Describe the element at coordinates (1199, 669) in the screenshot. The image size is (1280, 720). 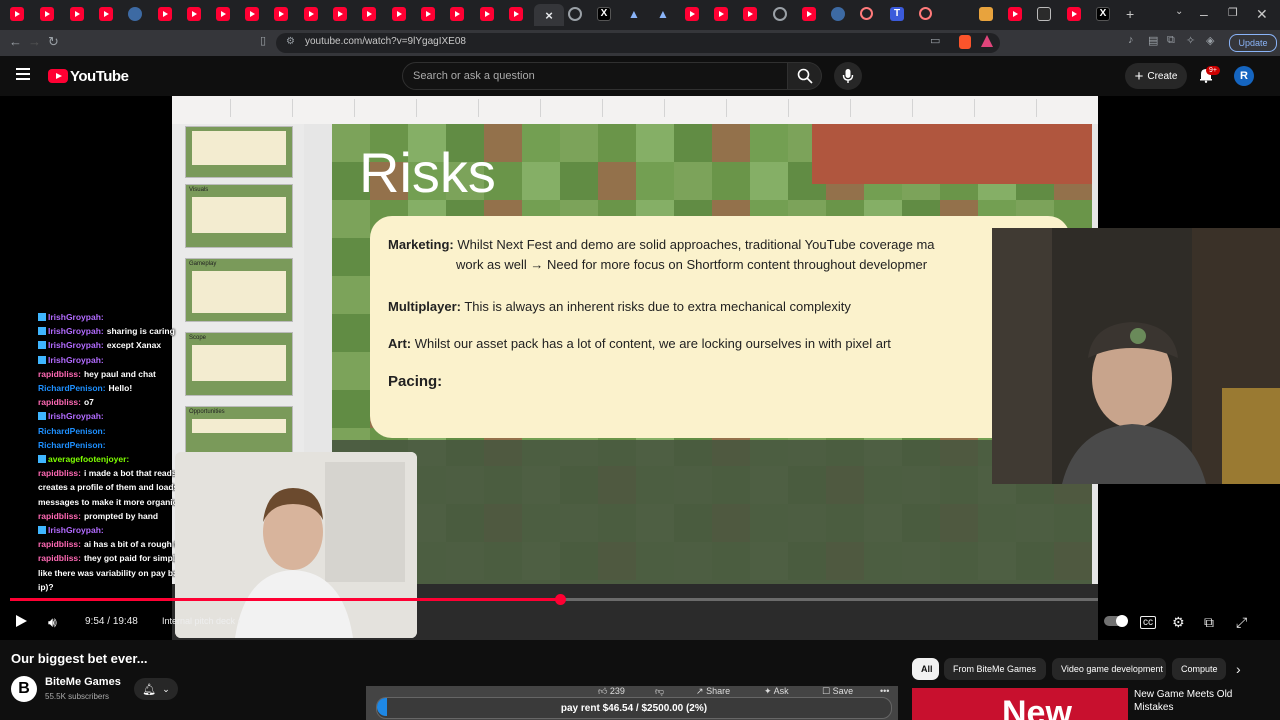
I see `filter-chip: Compute` at that location.